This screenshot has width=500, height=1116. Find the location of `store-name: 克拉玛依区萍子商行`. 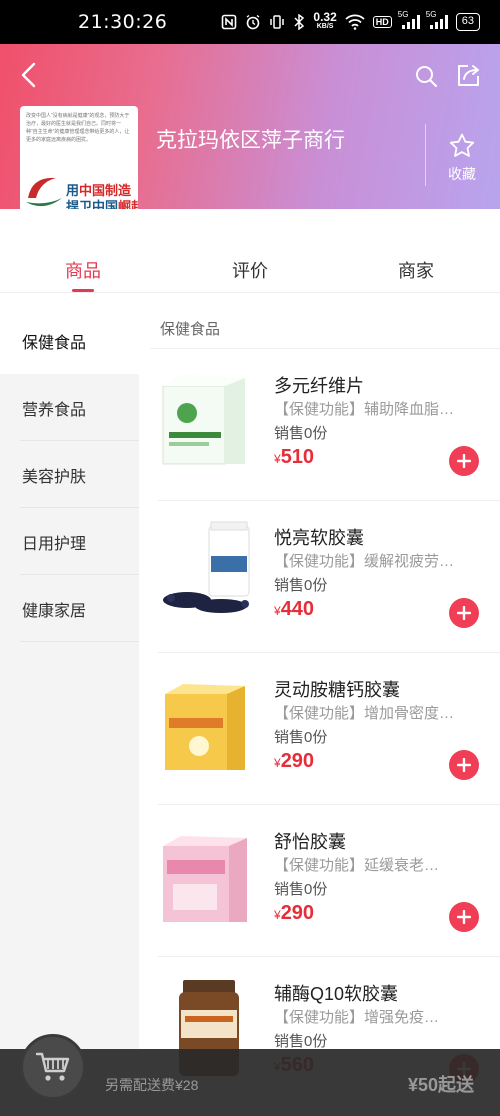

store-name: 克拉玛依区萍子商行 is located at coordinates (250, 140).